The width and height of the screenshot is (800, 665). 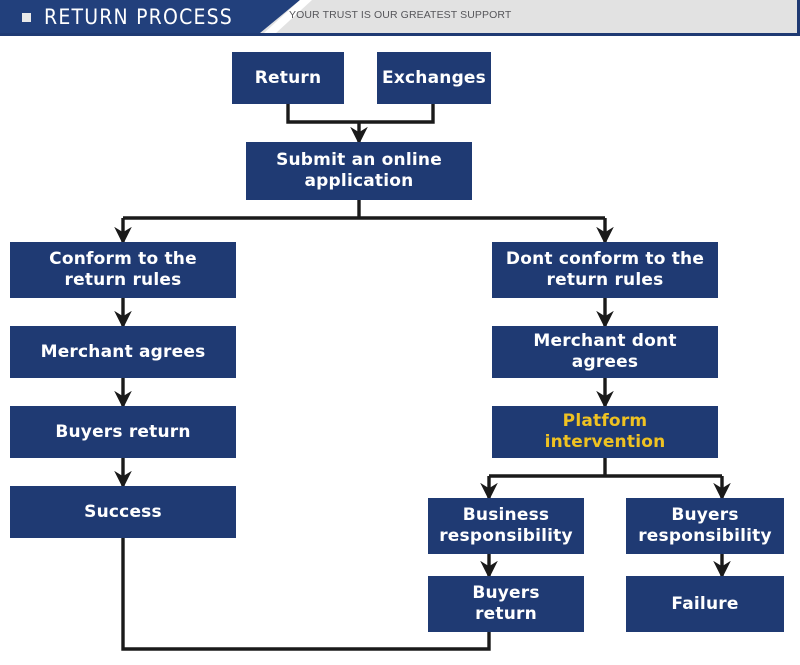 I want to click on node-business-responsibility: Business responsibility, so click(x=506, y=526).